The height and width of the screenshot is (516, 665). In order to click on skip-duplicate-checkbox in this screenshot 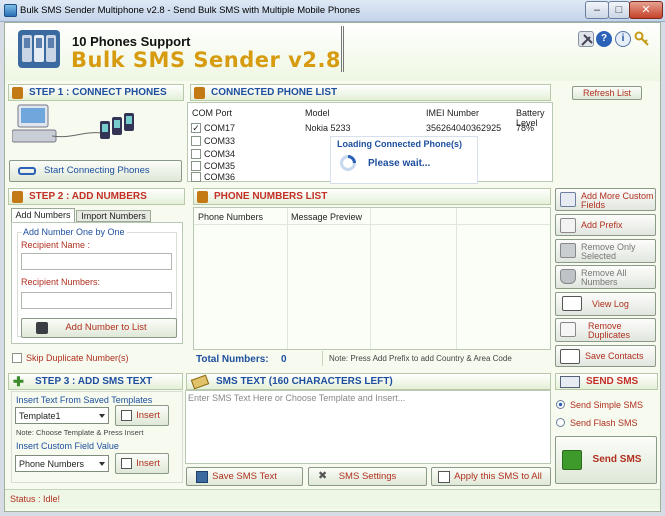, I will do `click(17, 358)`.